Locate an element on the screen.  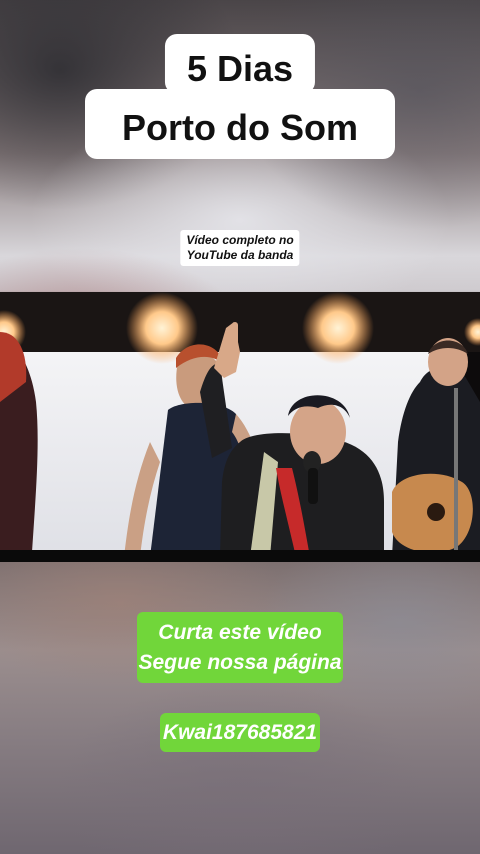
stage-light is located at coordinates (338, 328).